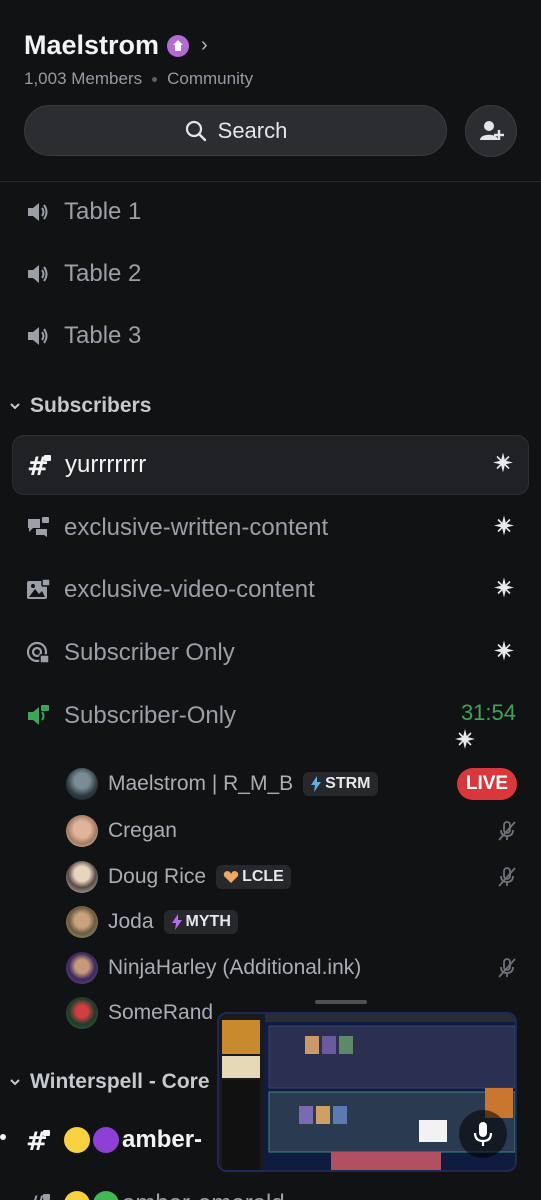  I want to click on live-badge: LIVE, so click(487, 784).